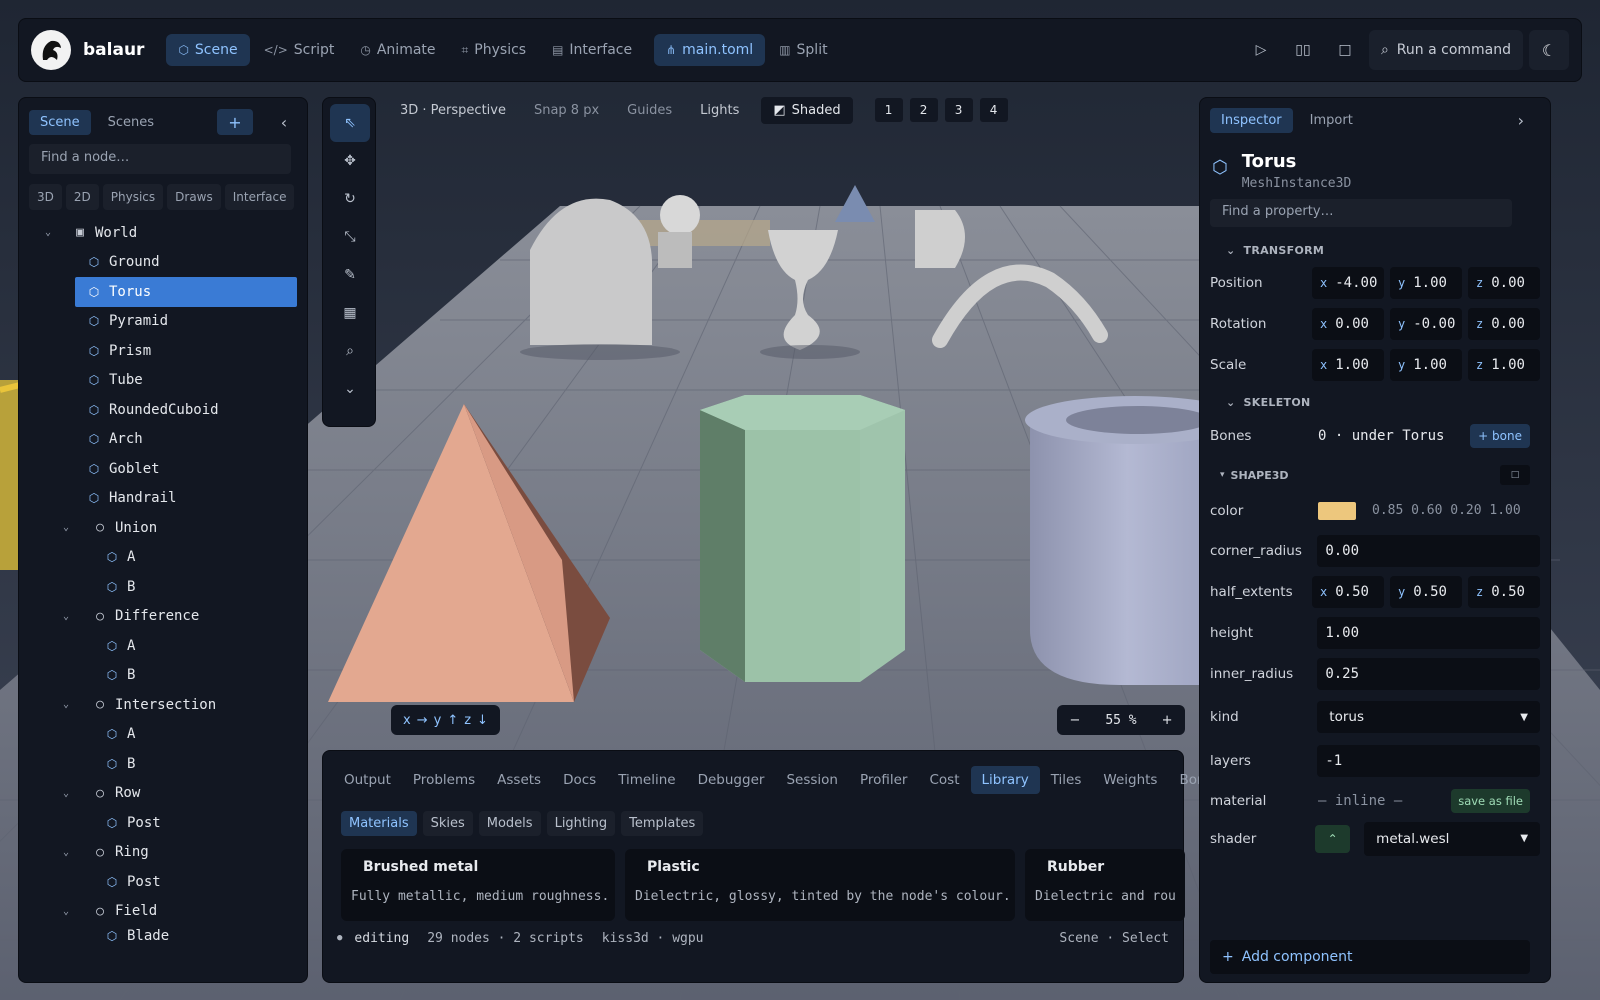  I want to click on section-skeleton: ⌄ SKELETON, so click(1375, 402).